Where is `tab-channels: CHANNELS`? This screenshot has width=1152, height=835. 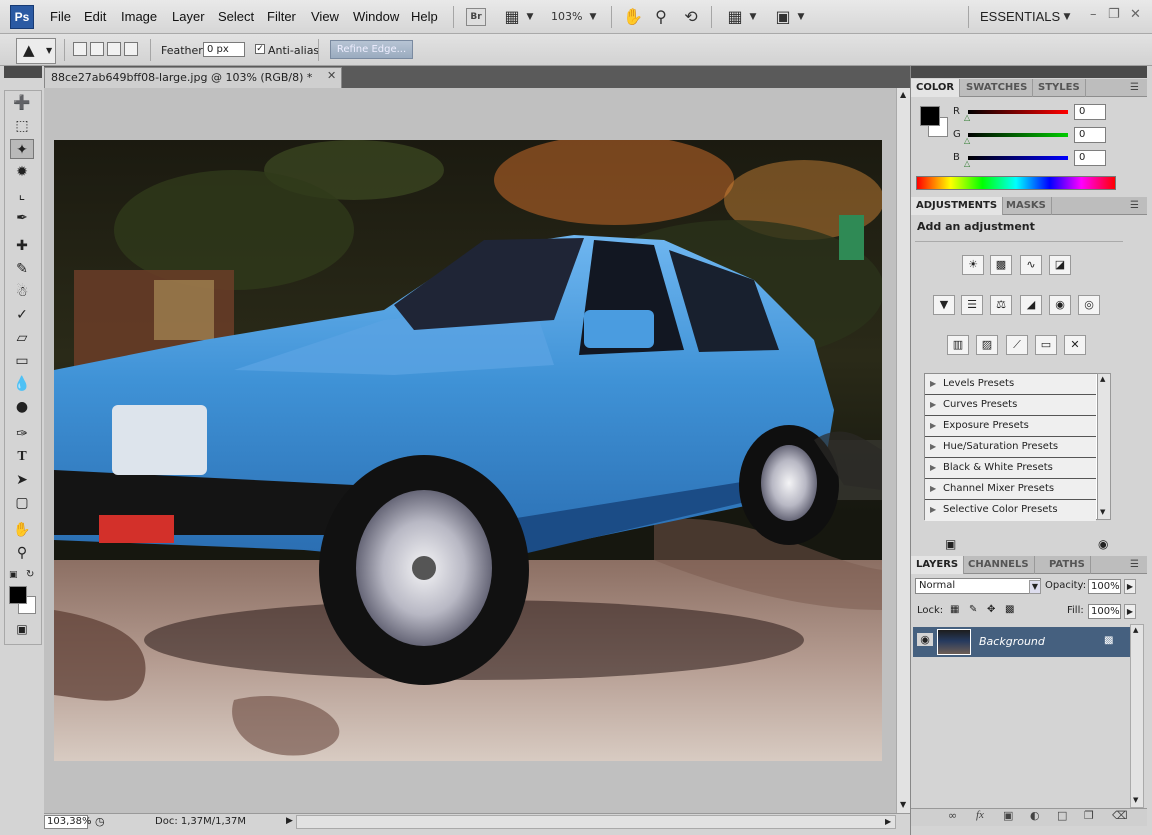
tab-channels: CHANNELS is located at coordinates (999, 565).